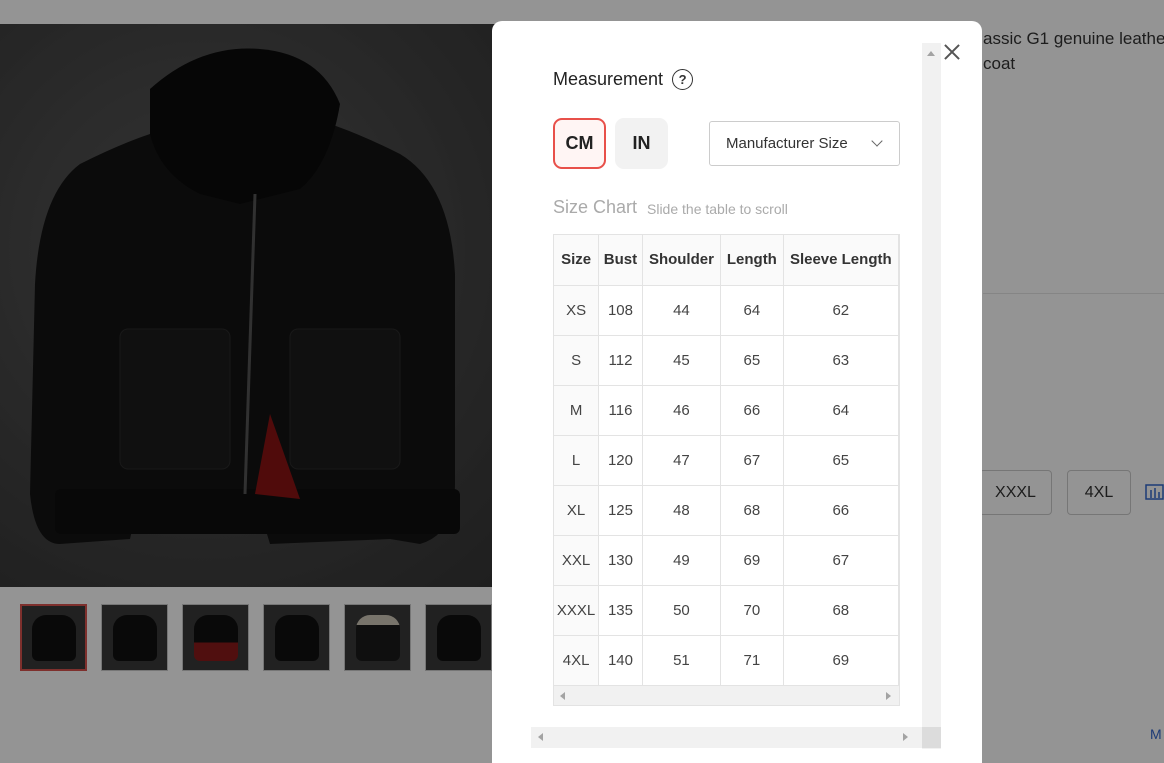  I want to click on table-row: XS 108 44 64 62, so click(726, 310).